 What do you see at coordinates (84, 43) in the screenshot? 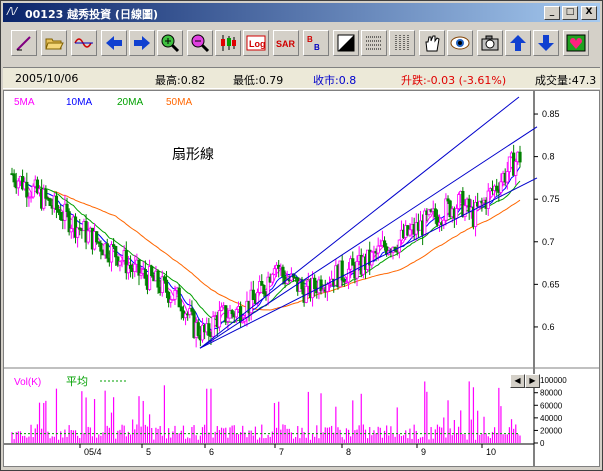
I see `wave-button` at bounding box center [84, 43].